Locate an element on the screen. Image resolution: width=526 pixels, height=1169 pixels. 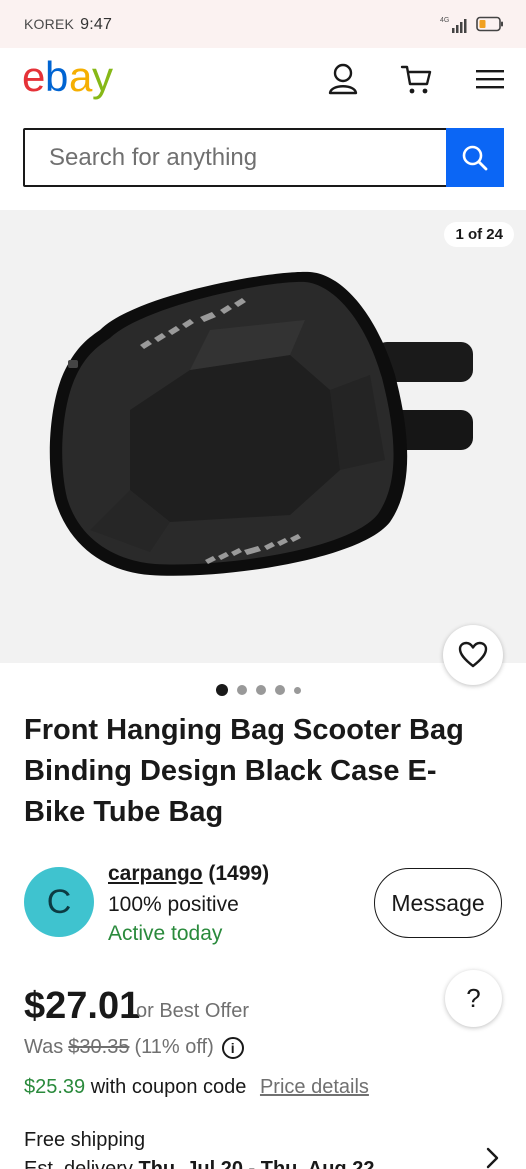
search-input is located at coordinates (235, 157).